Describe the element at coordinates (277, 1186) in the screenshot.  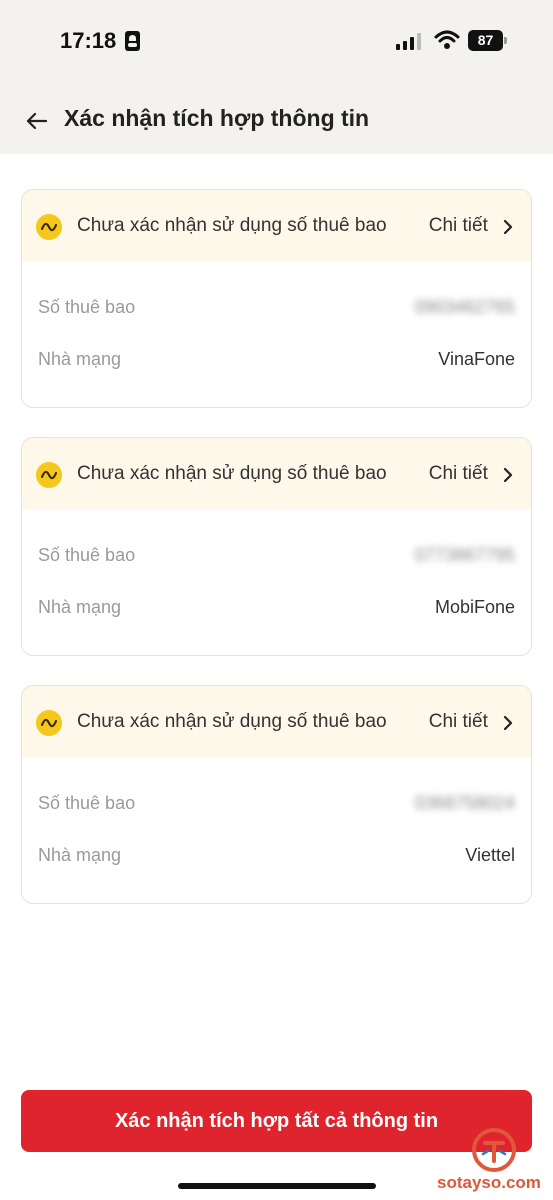
I see `home-indicator` at that location.